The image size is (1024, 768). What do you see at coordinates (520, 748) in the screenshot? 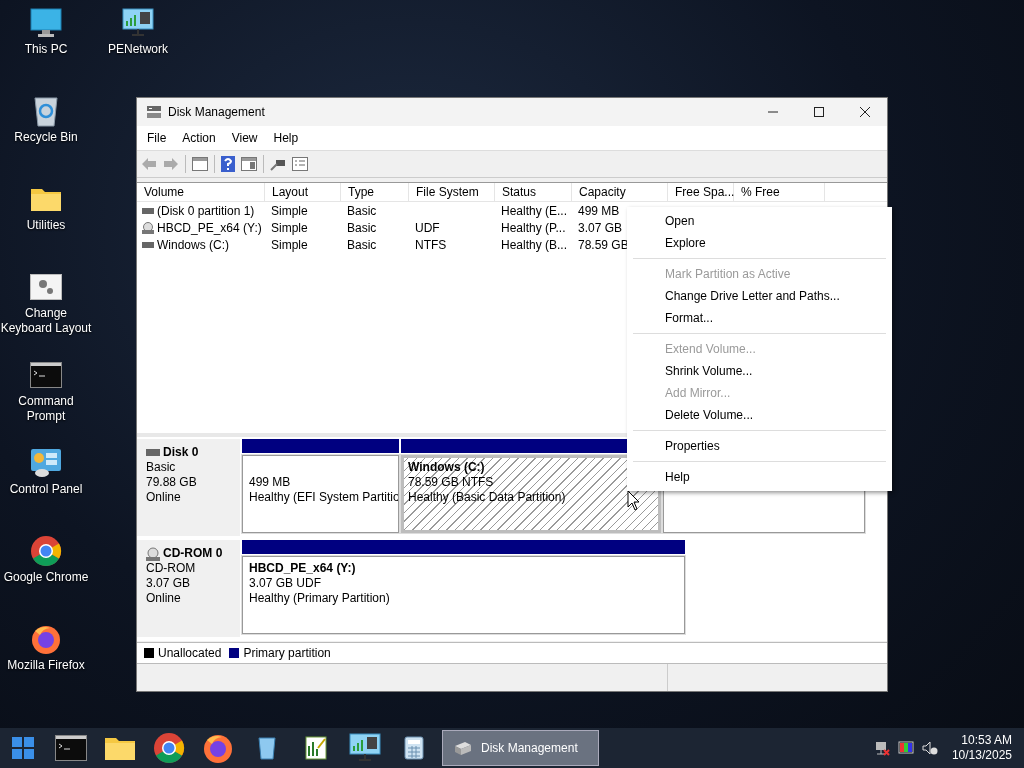
I see `taskbar-window-button: Disk Management` at bounding box center [520, 748].